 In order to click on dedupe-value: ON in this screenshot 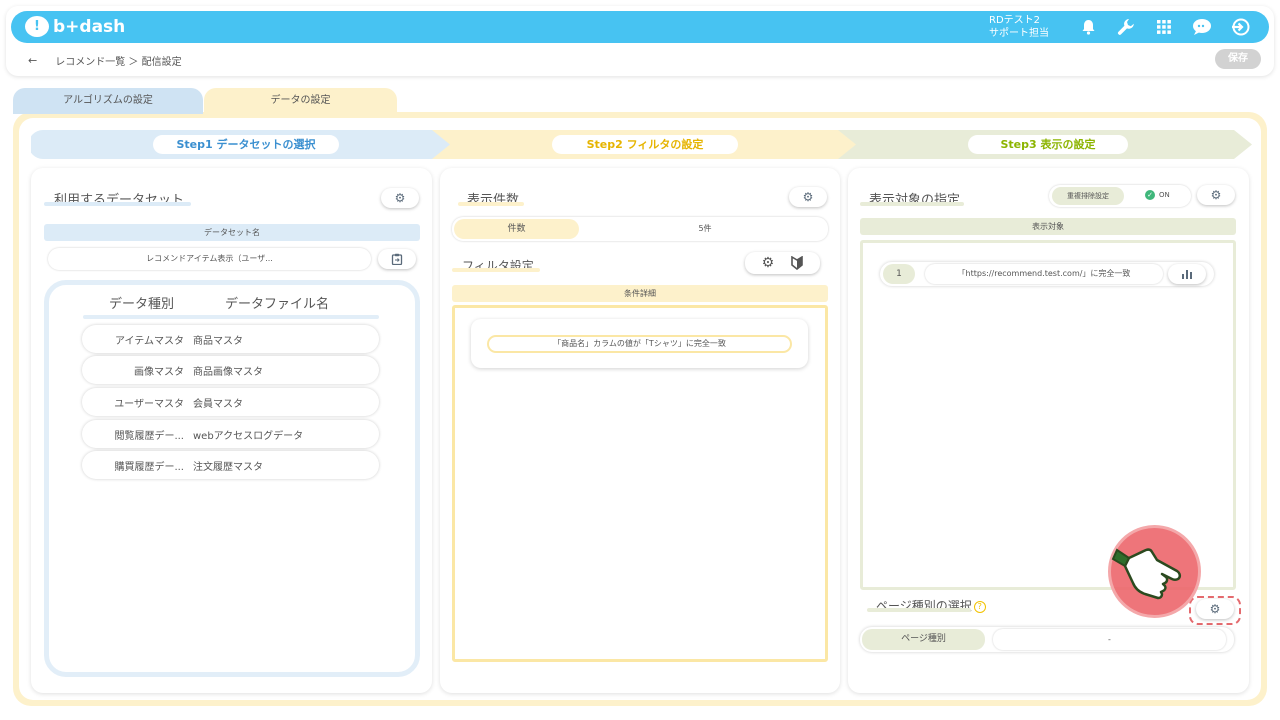, I will do `click(1164, 195)`.